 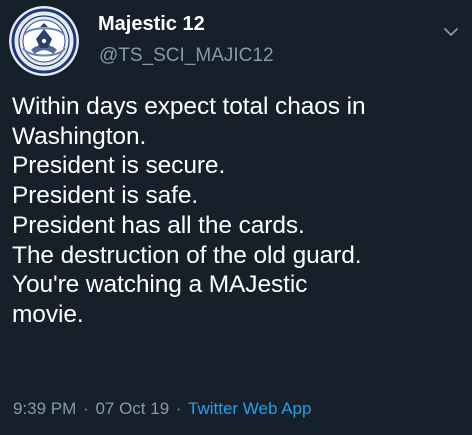 I want to click on display-name: Majestic 12, so click(x=151, y=24).